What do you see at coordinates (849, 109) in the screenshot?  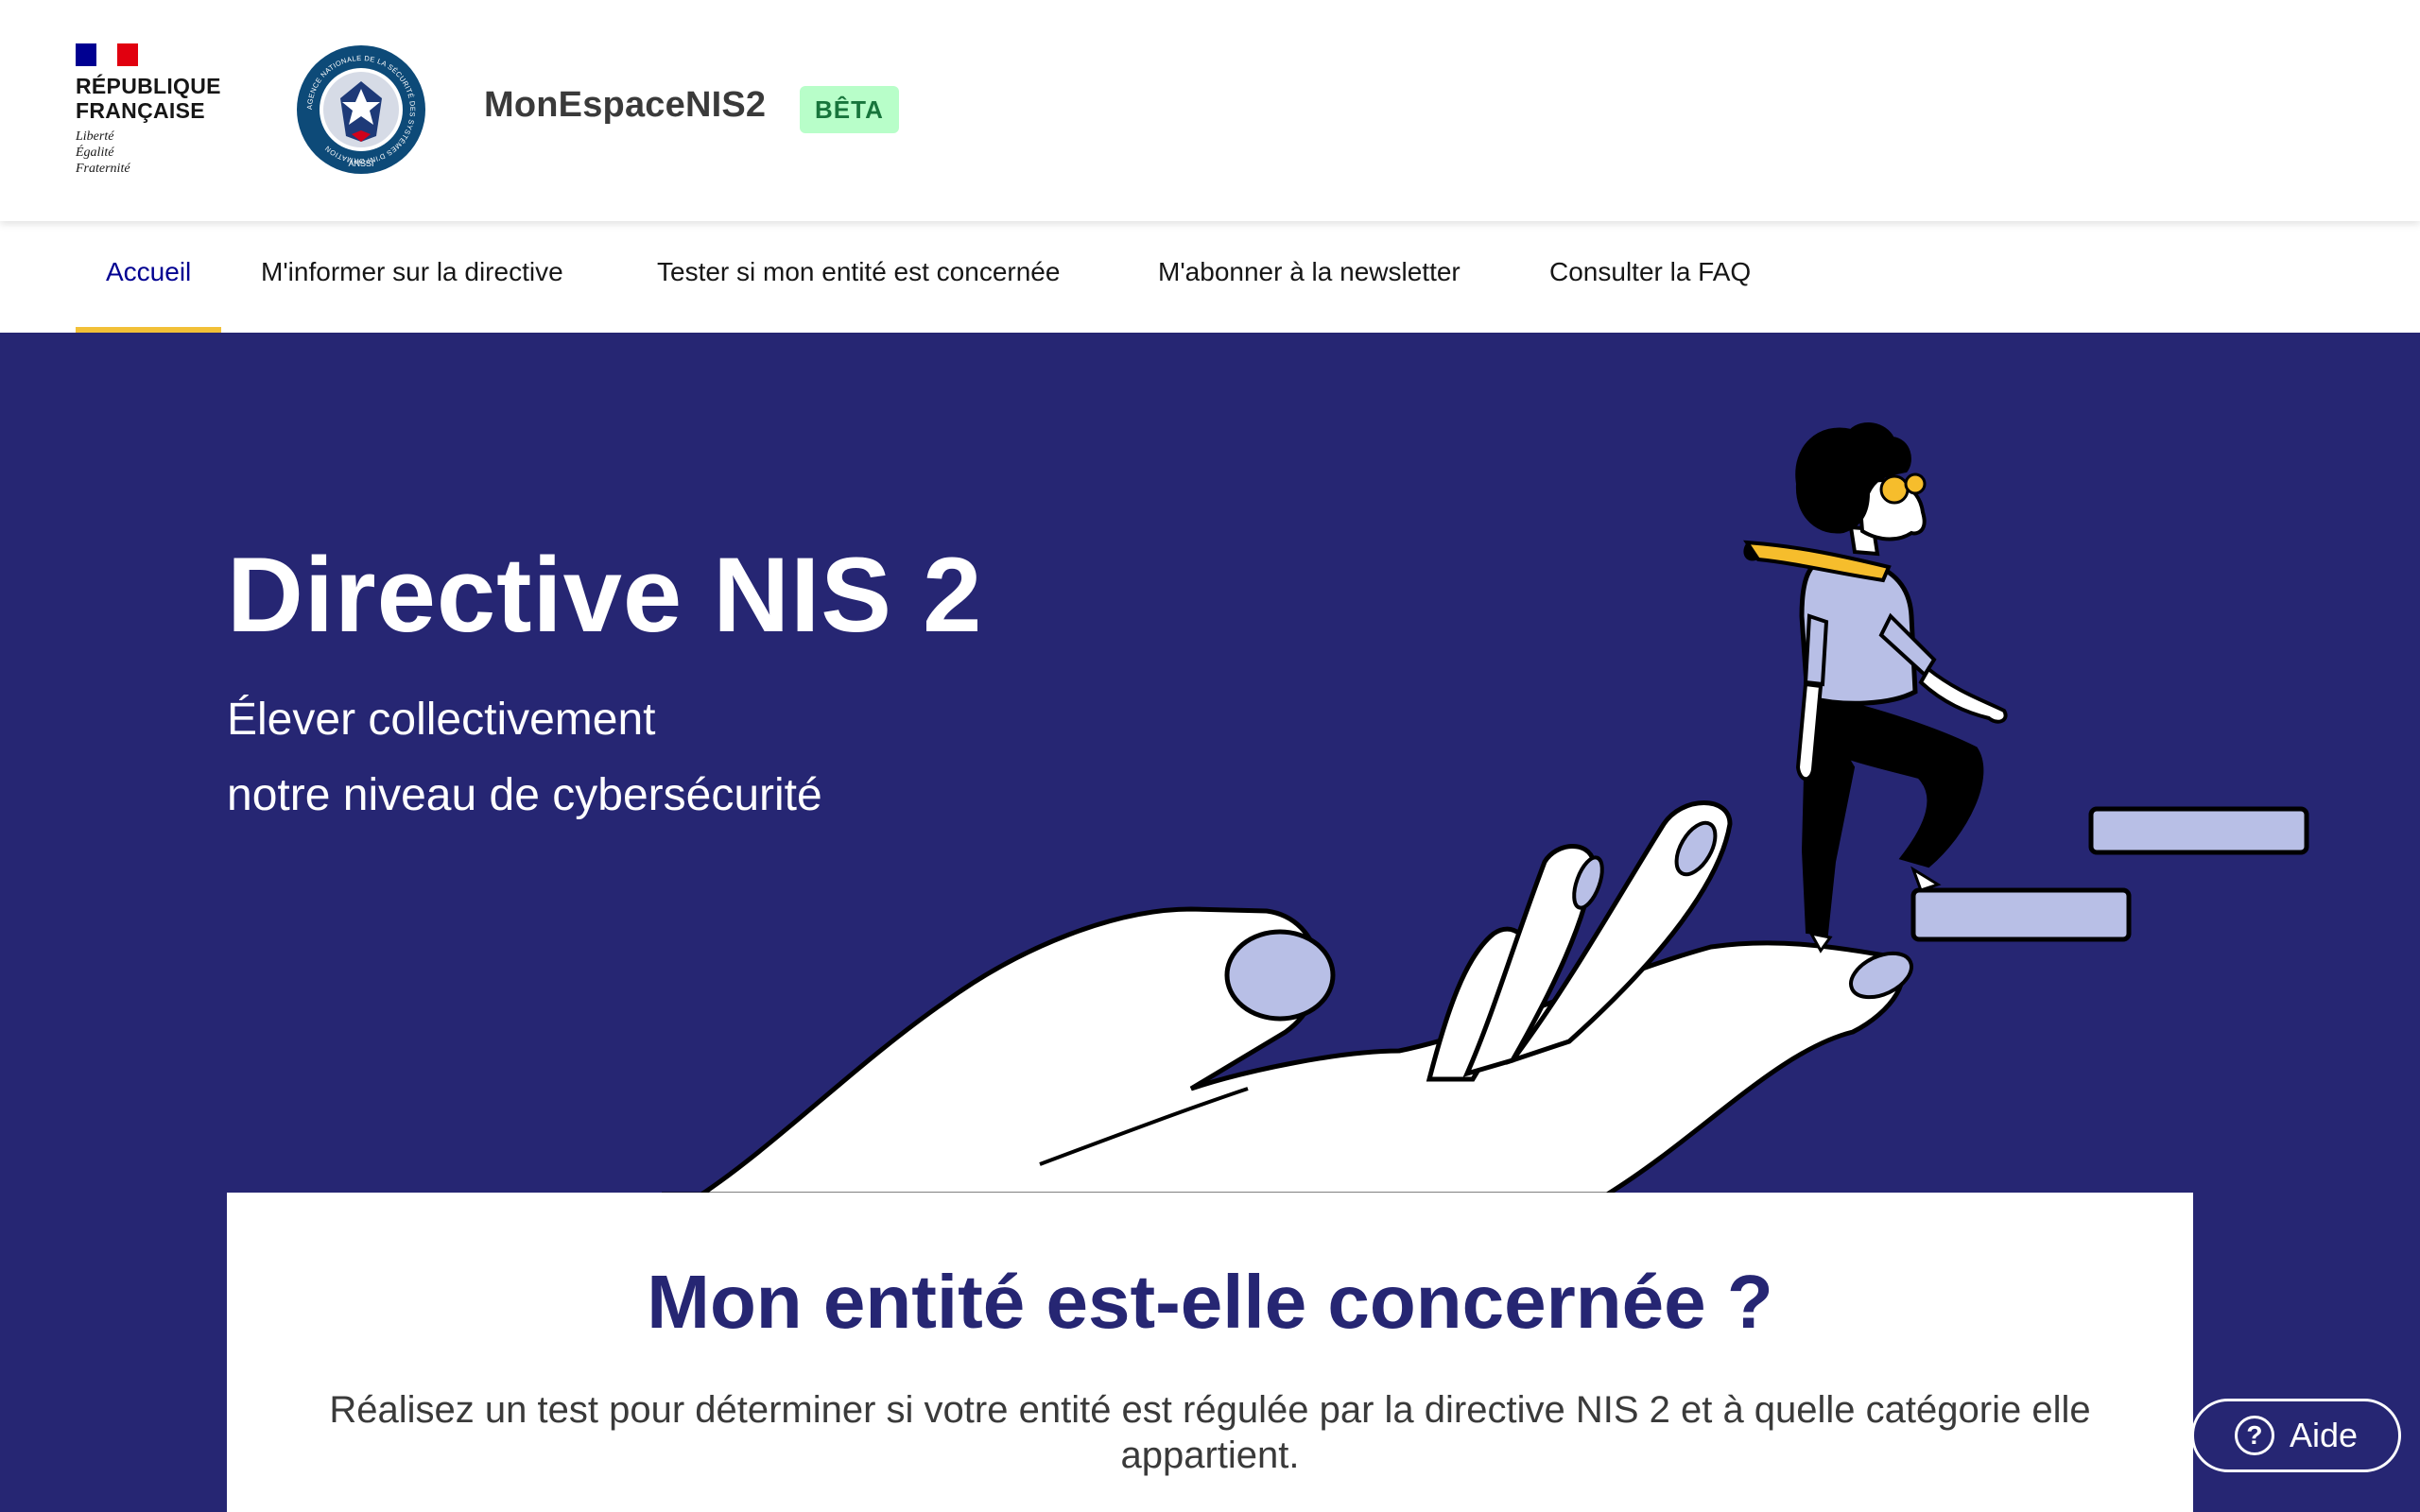 I see `beta-badge: BÊTA` at bounding box center [849, 109].